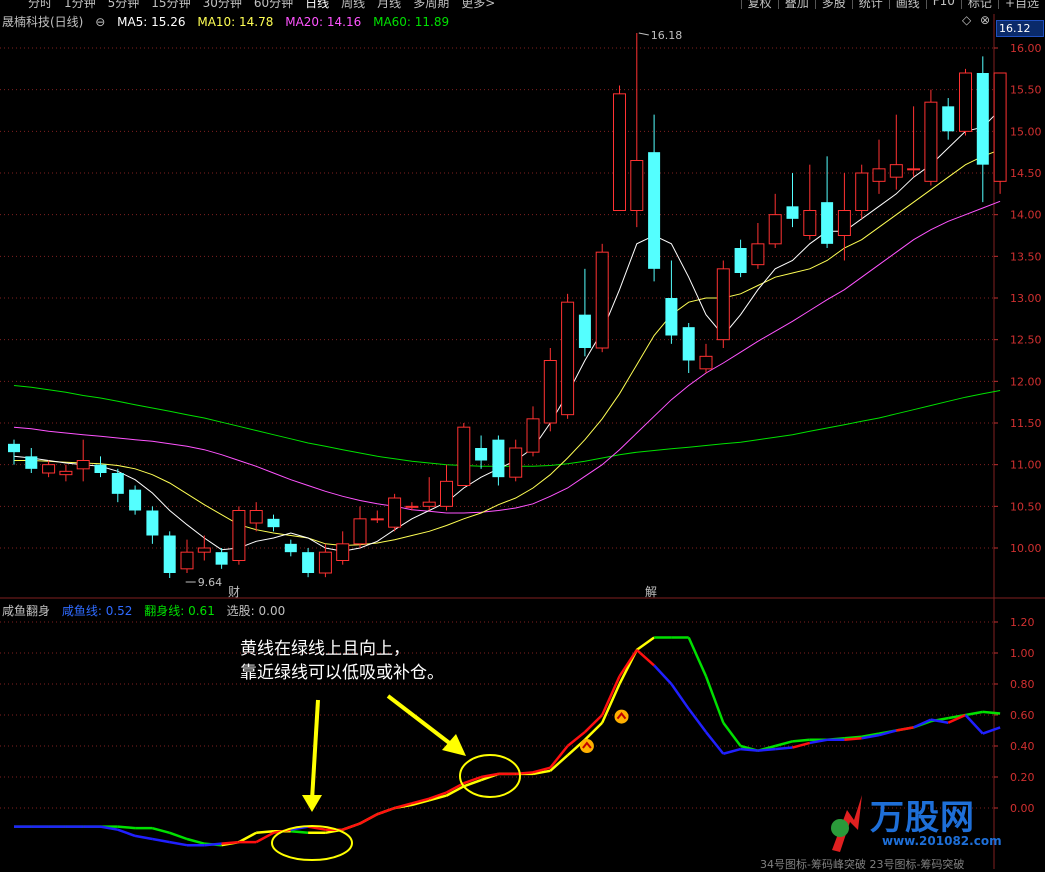 Image resolution: width=1045 pixels, height=872 pixels. What do you see at coordinates (1022, 746) in the screenshot?
I see `y-tick-label: 0.40` at bounding box center [1022, 746].